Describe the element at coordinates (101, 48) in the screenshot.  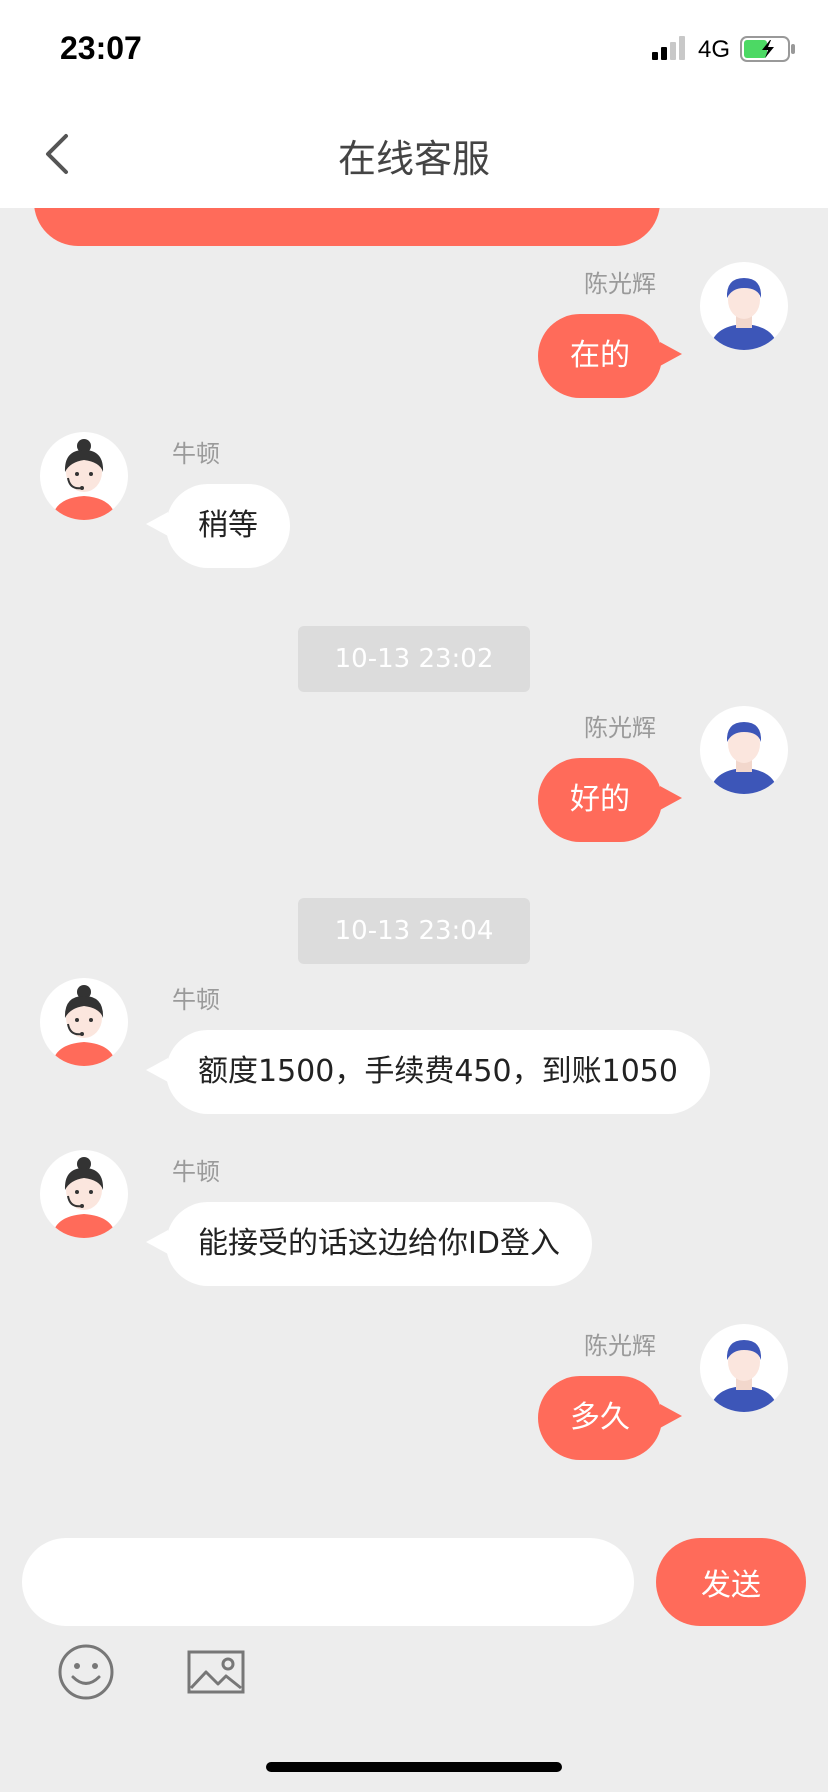
I see `status-time: 23:07` at that location.